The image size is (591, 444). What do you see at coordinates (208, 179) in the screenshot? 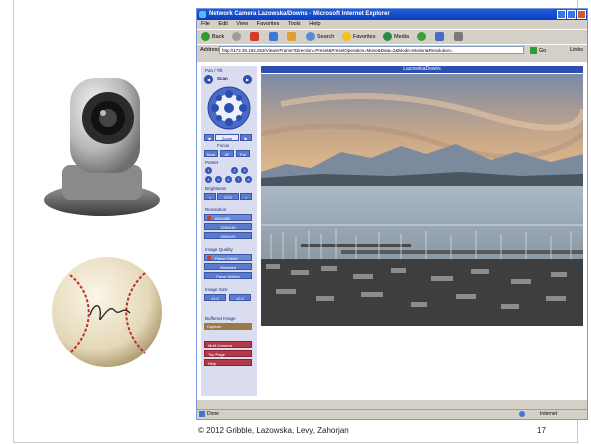
I see `preset-4-button: 4` at bounding box center [208, 179].